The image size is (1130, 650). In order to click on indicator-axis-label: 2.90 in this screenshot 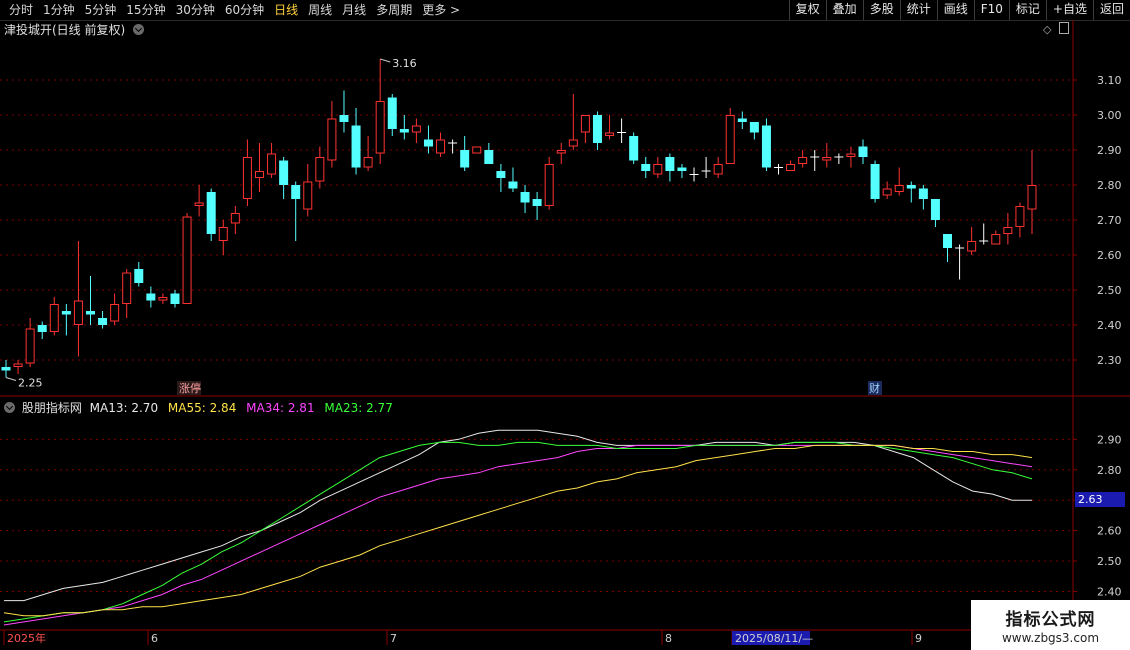, I will do `click(1109, 439)`.